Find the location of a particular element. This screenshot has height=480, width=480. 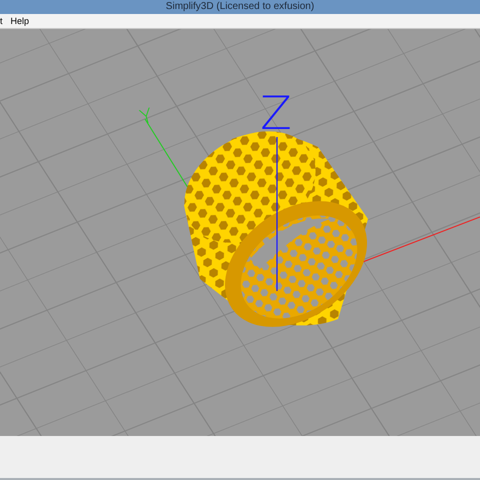

menu-item: Help is located at coordinates (20, 21).